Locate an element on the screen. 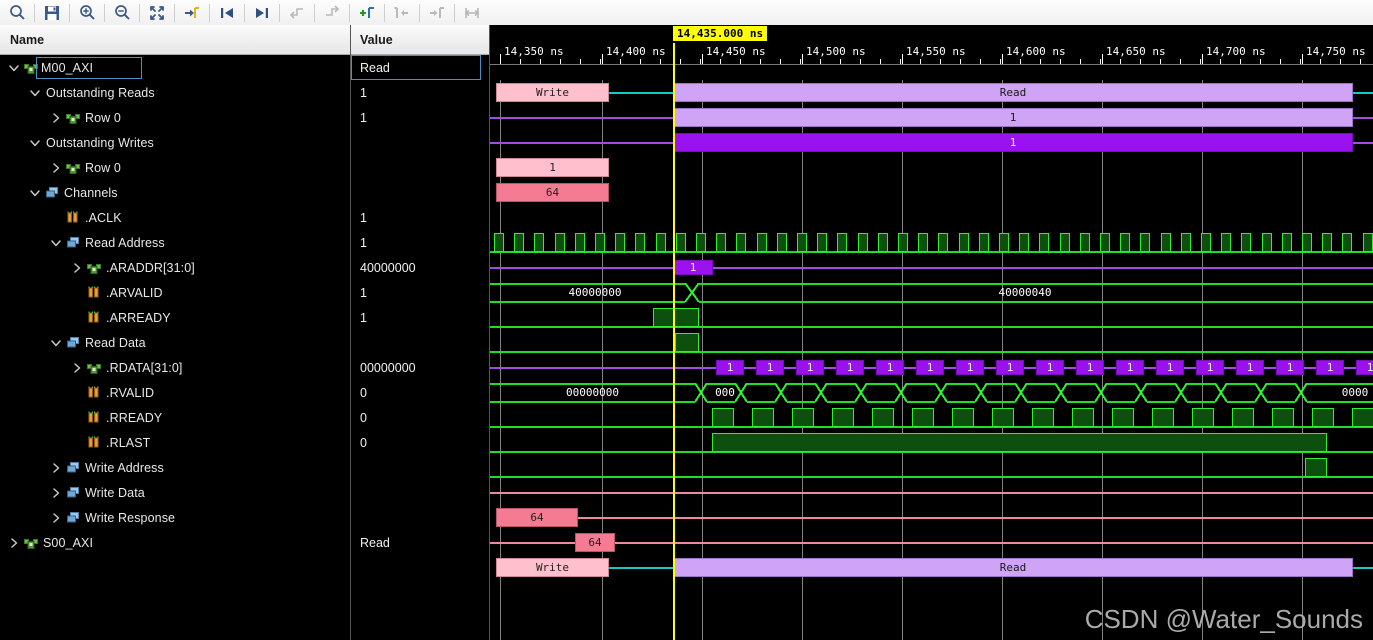  writes-row0-block: 64 is located at coordinates (552, 192).